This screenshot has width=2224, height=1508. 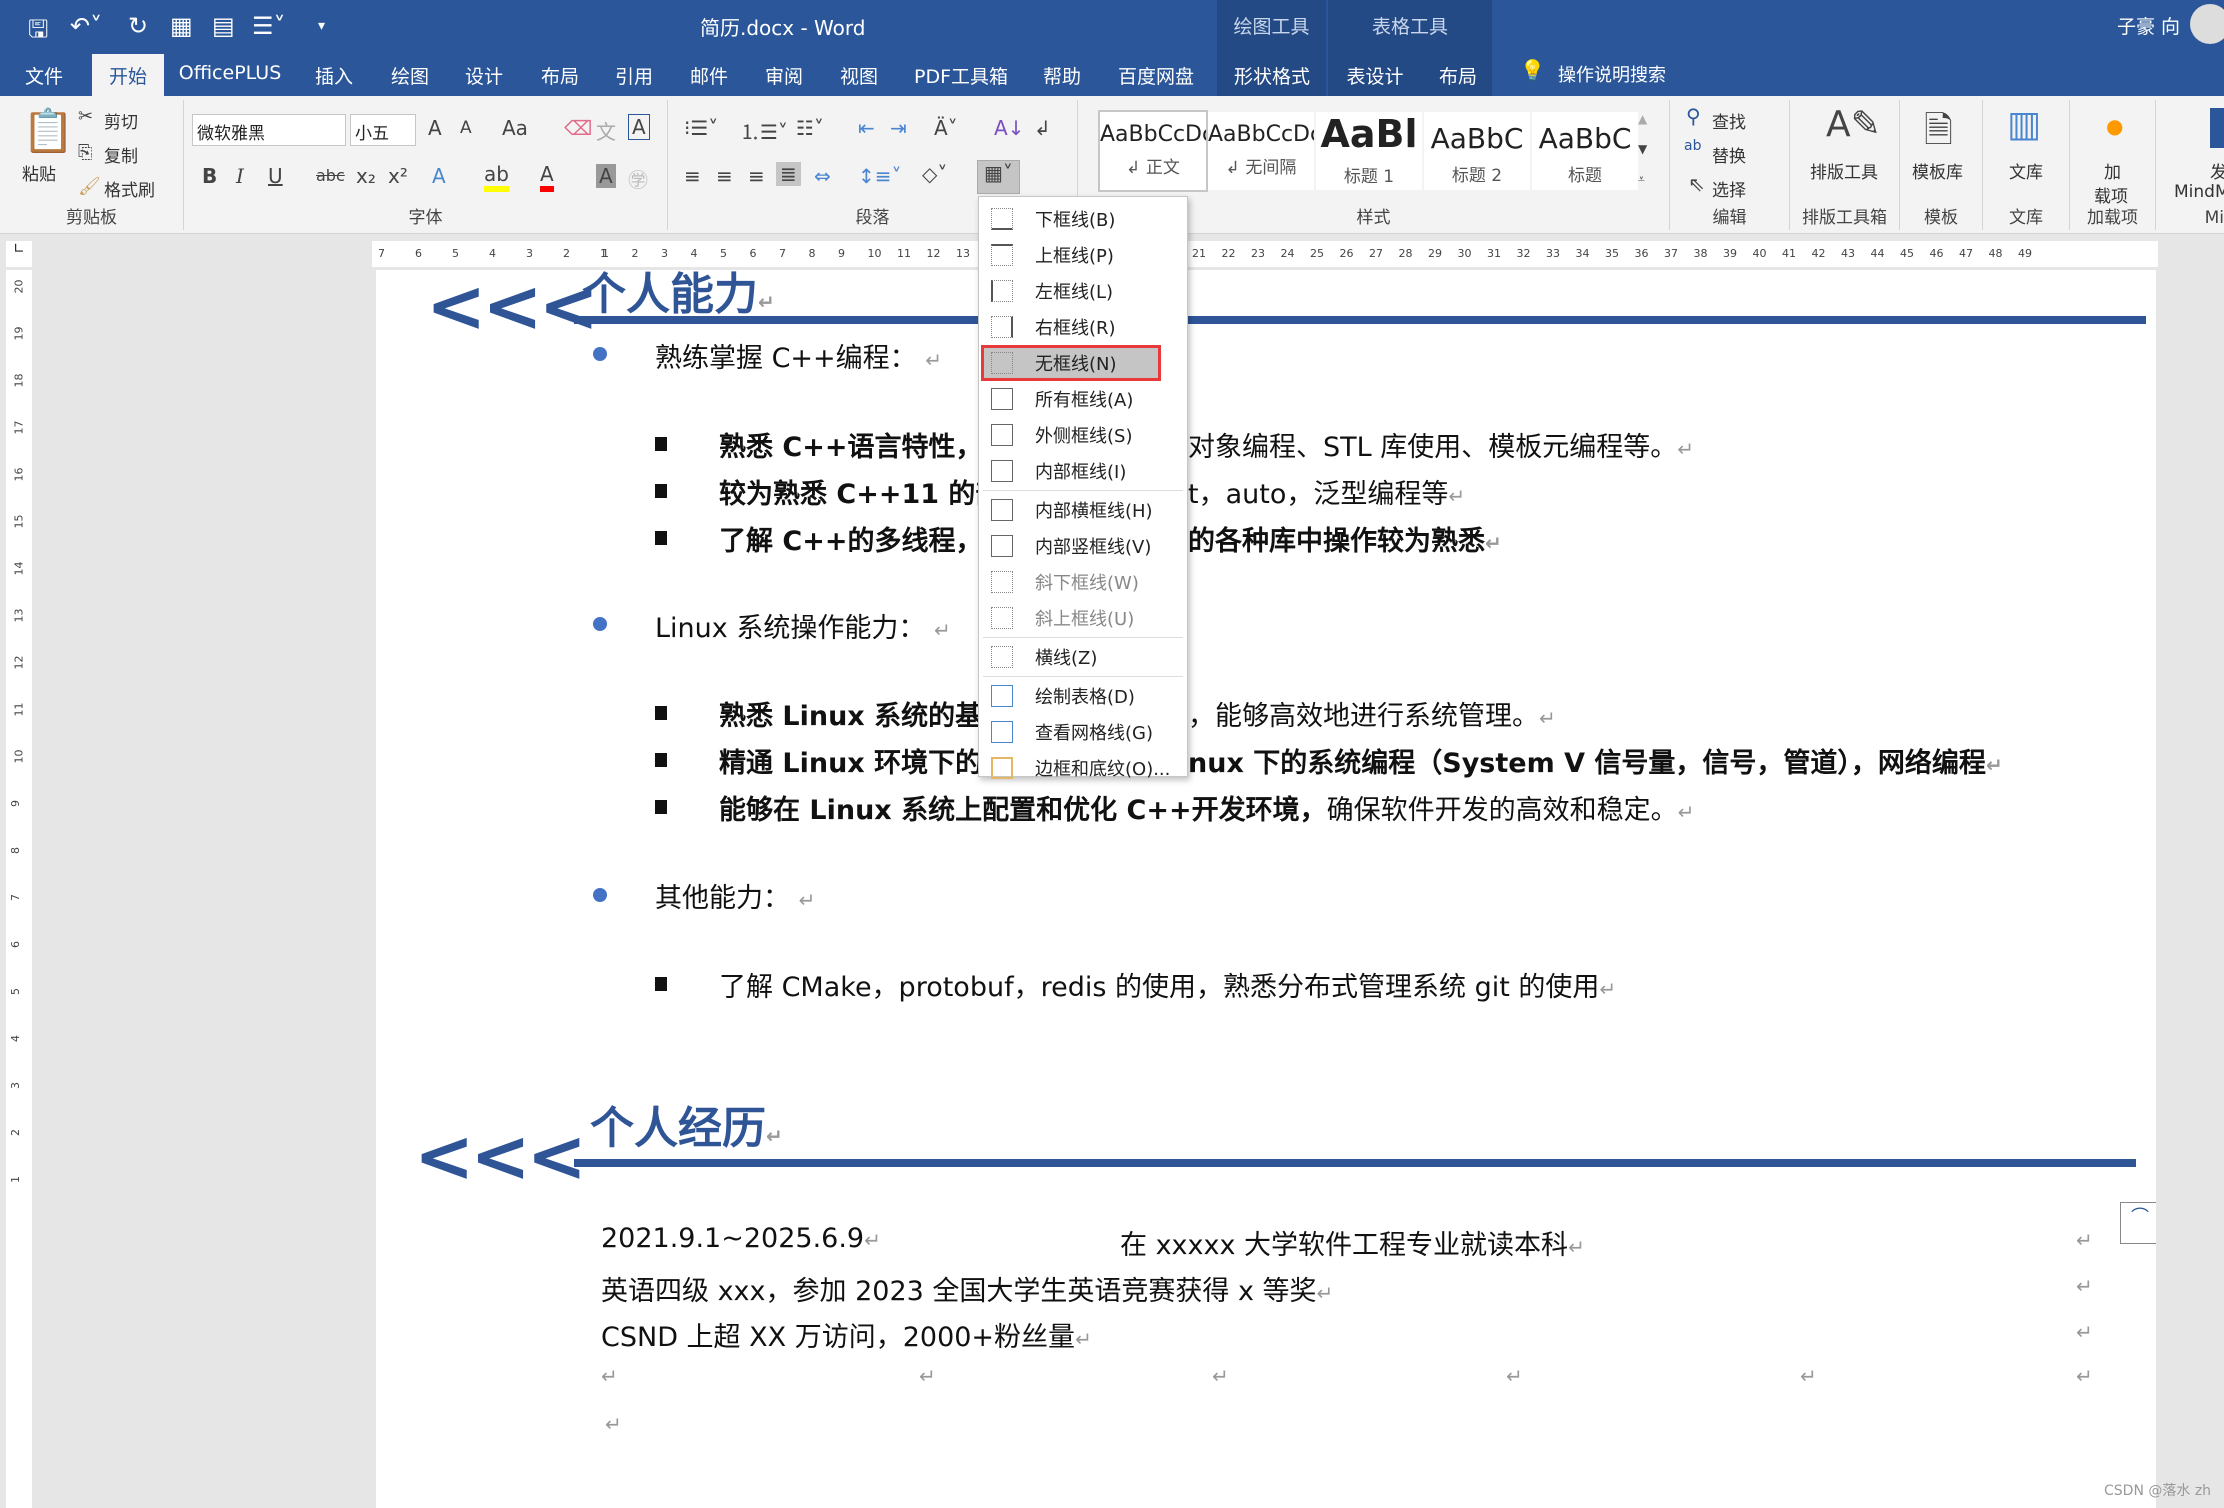 I want to click on menu-item: 上框线(P), so click(x=1083, y=255).